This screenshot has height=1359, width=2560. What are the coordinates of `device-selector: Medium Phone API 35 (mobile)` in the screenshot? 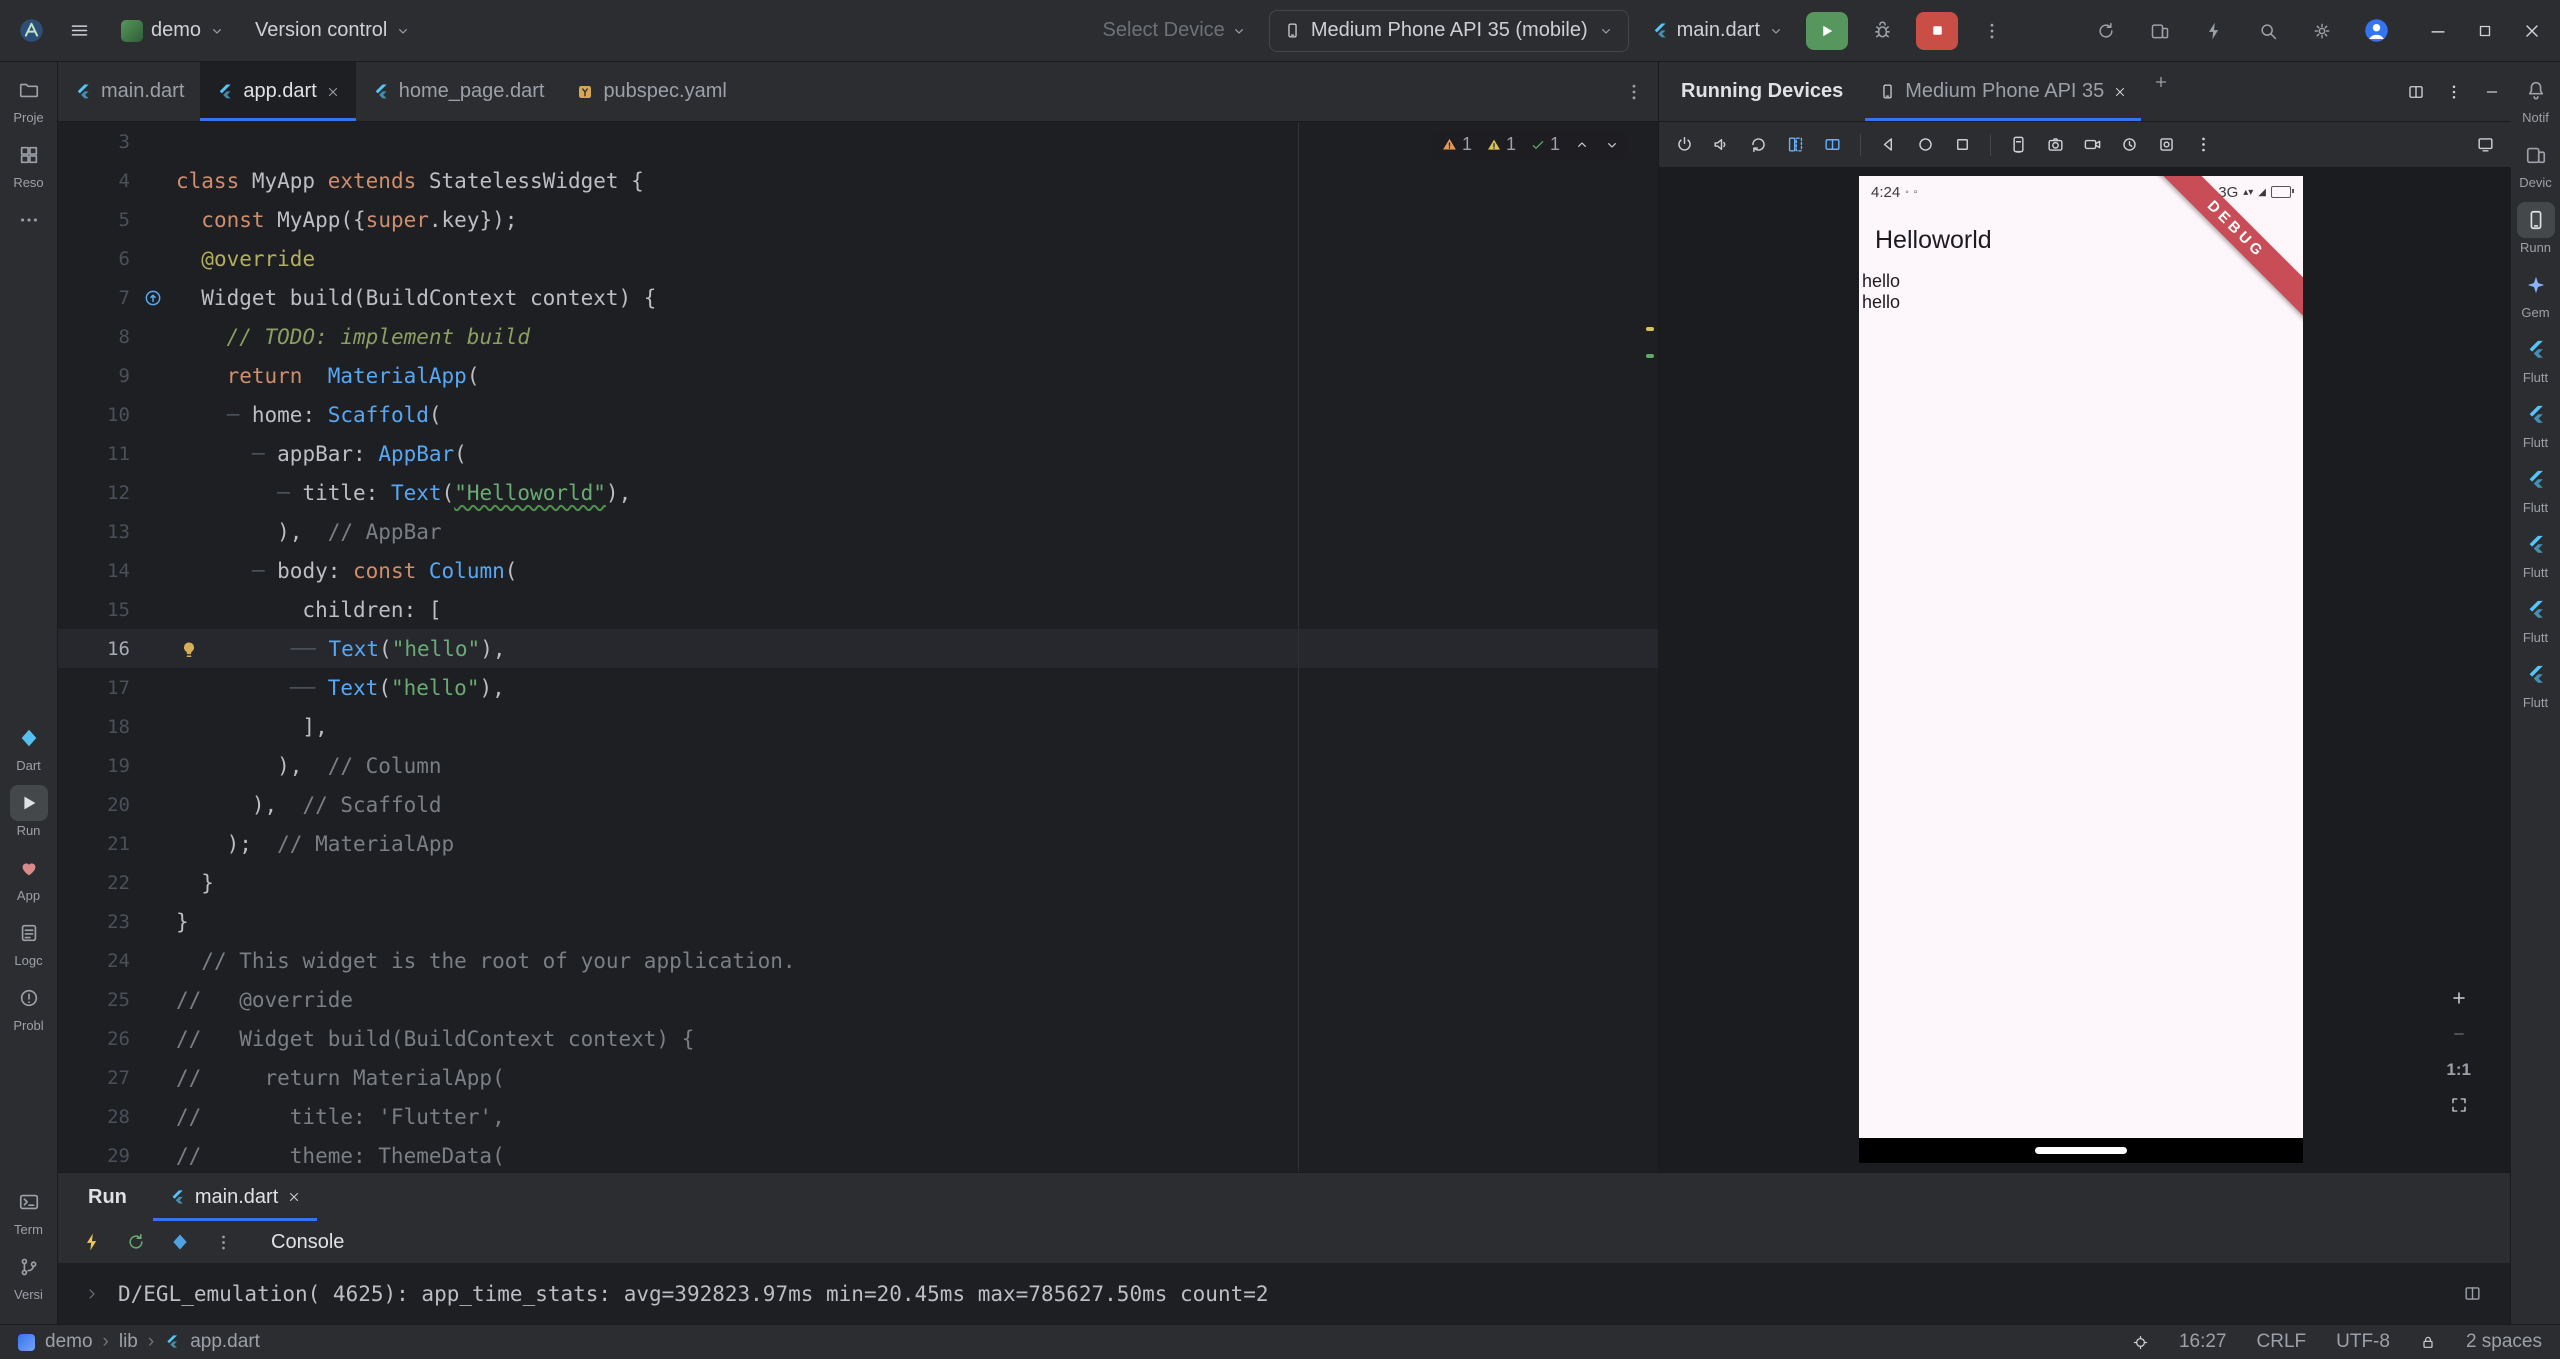 It's located at (1448, 30).